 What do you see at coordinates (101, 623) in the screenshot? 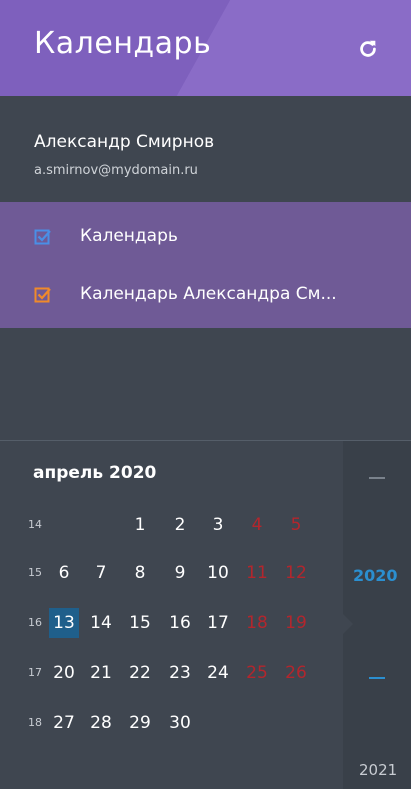
I see `day-cell: 14` at bounding box center [101, 623].